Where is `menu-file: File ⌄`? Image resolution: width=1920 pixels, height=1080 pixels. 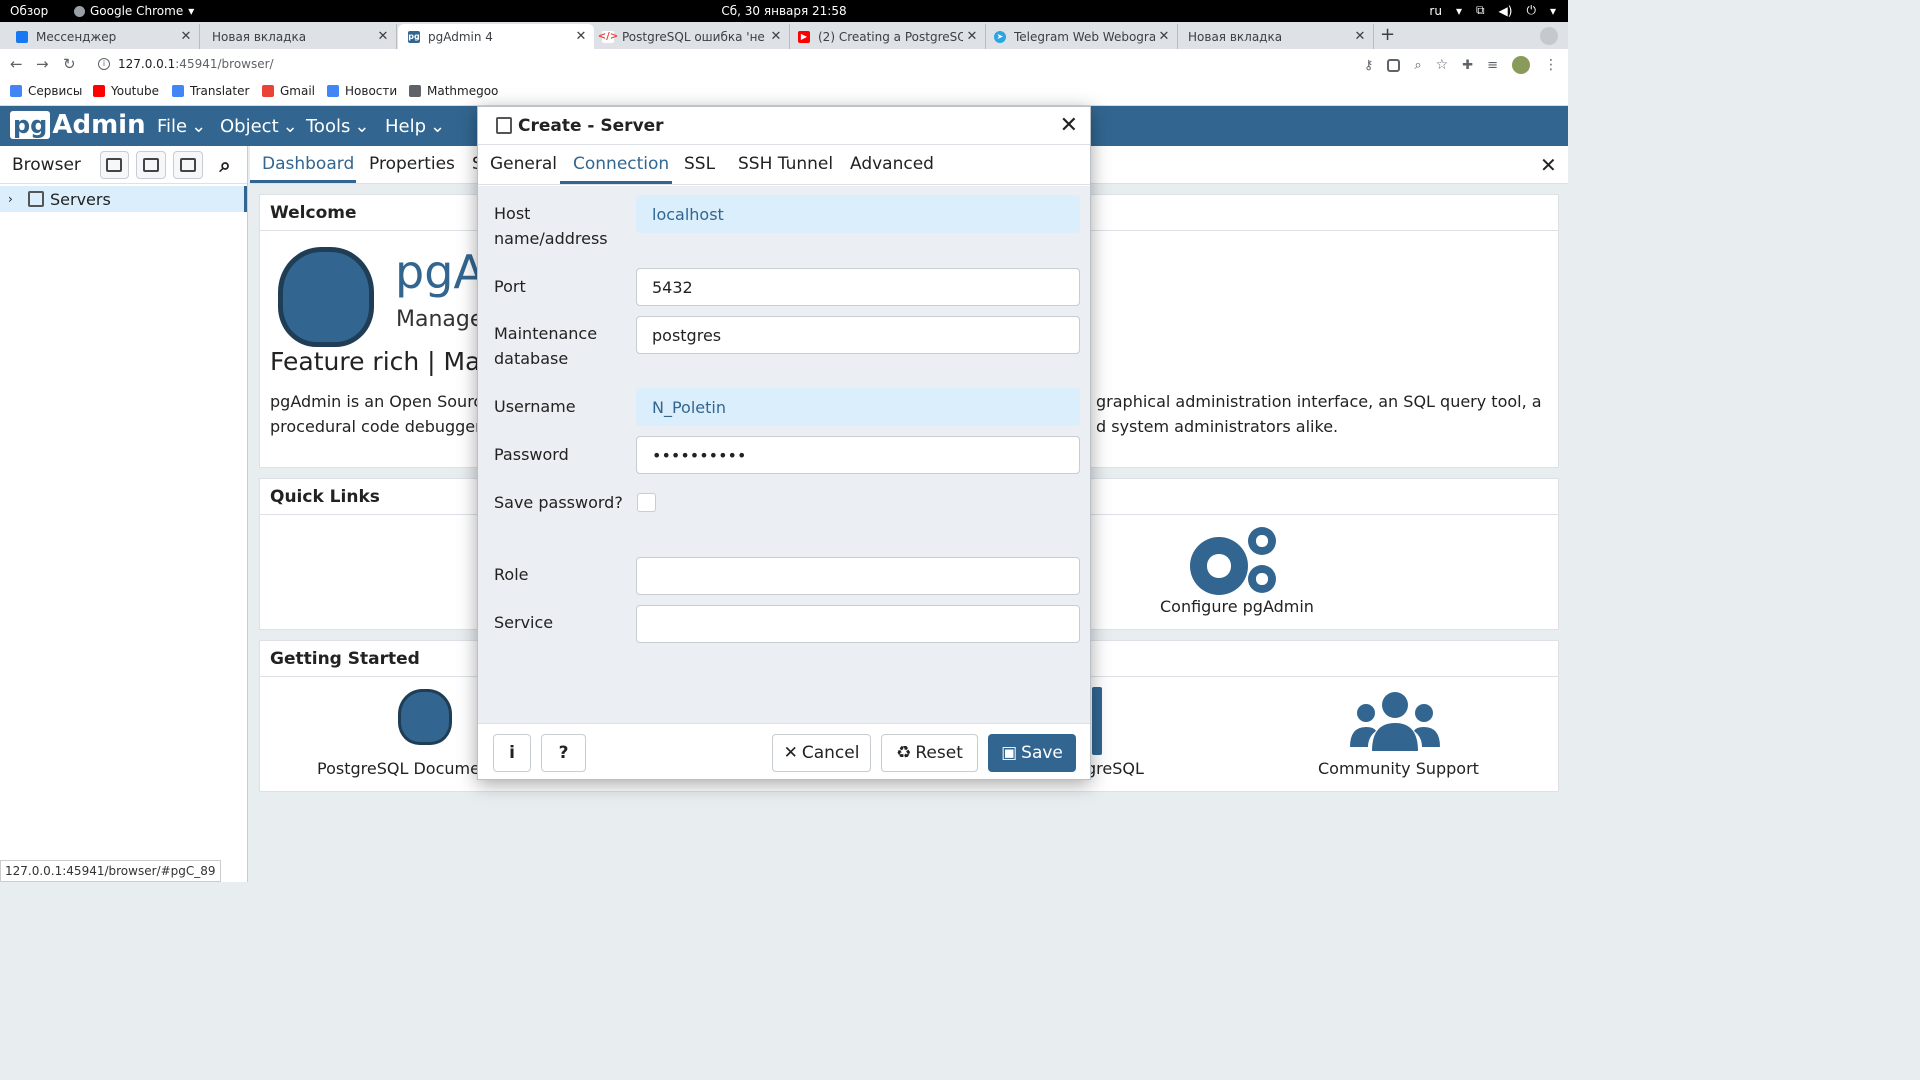 menu-file: File ⌄ is located at coordinates (181, 126).